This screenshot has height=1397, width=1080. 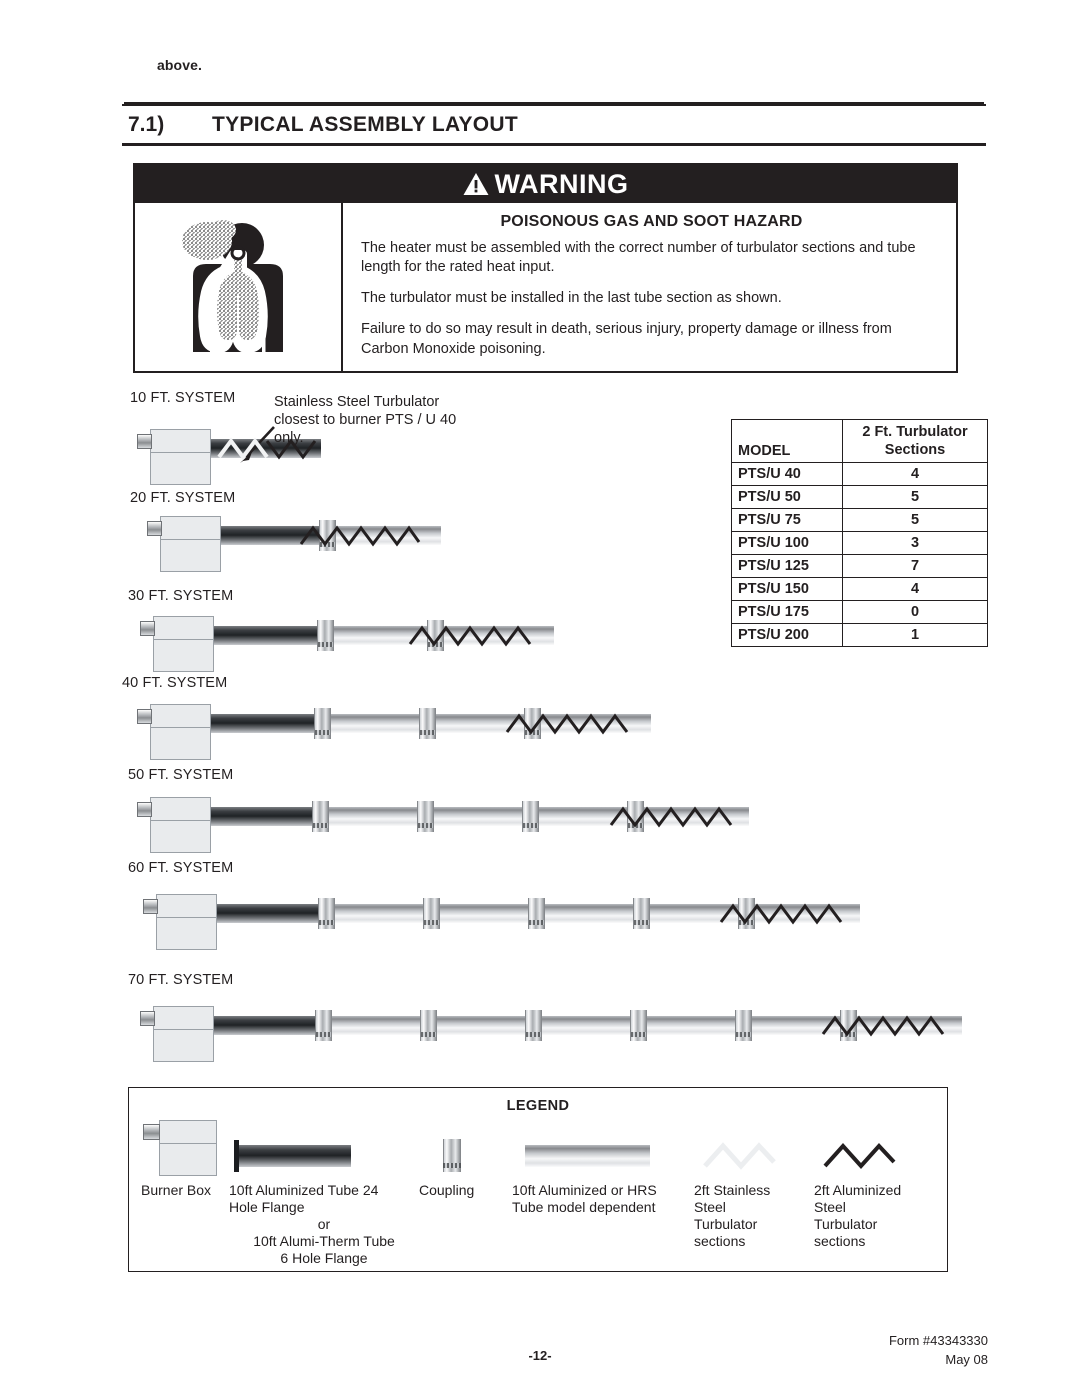 What do you see at coordinates (787, 441) in the screenshot?
I see `table-header-model: MODEL` at bounding box center [787, 441].